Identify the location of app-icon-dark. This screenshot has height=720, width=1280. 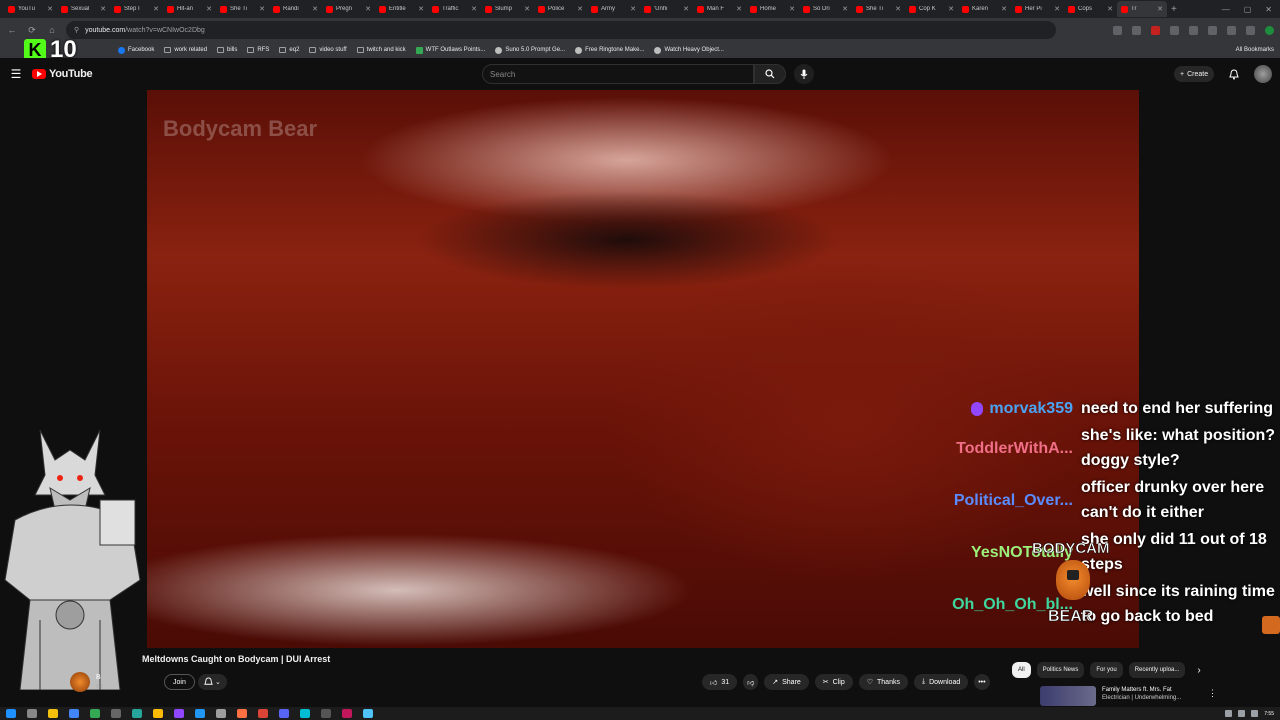
(326, 713).